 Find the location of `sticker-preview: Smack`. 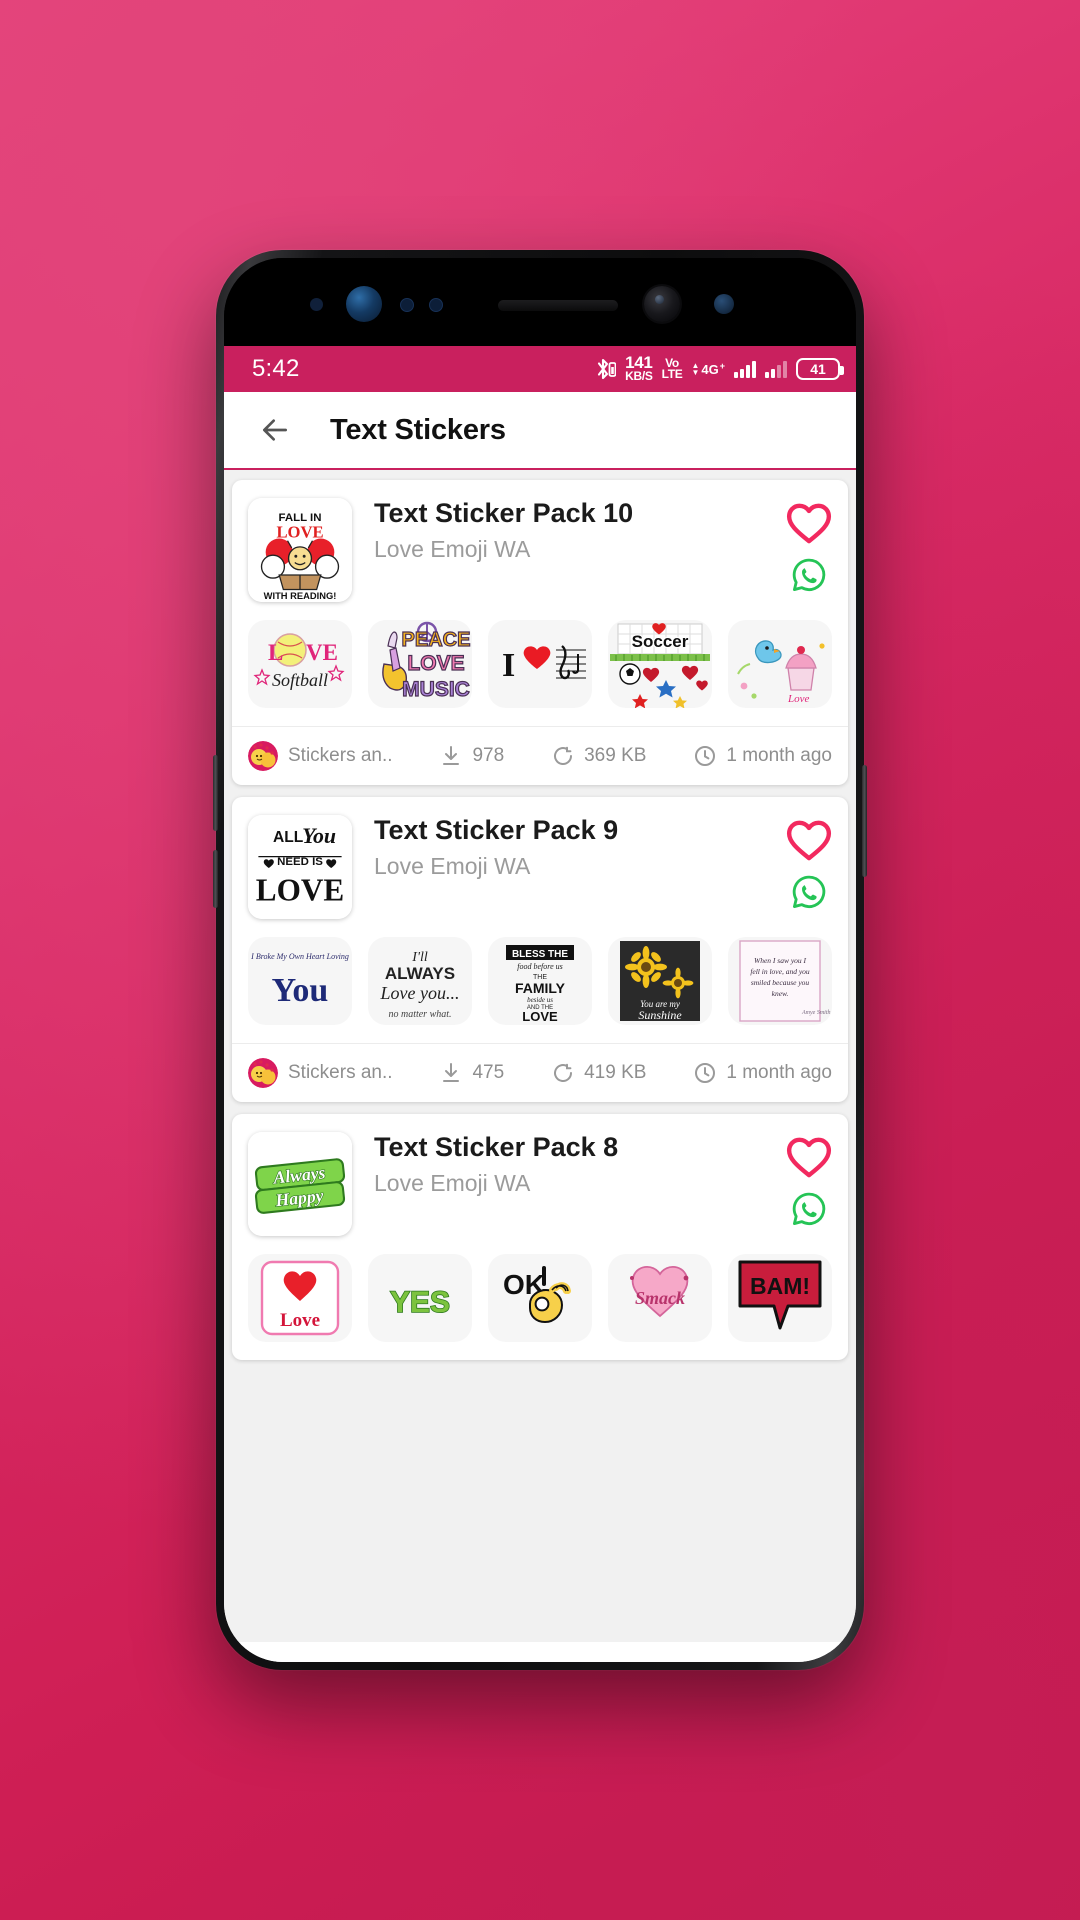

sticker-preview: Smack is located at coordinates (660, 1298).